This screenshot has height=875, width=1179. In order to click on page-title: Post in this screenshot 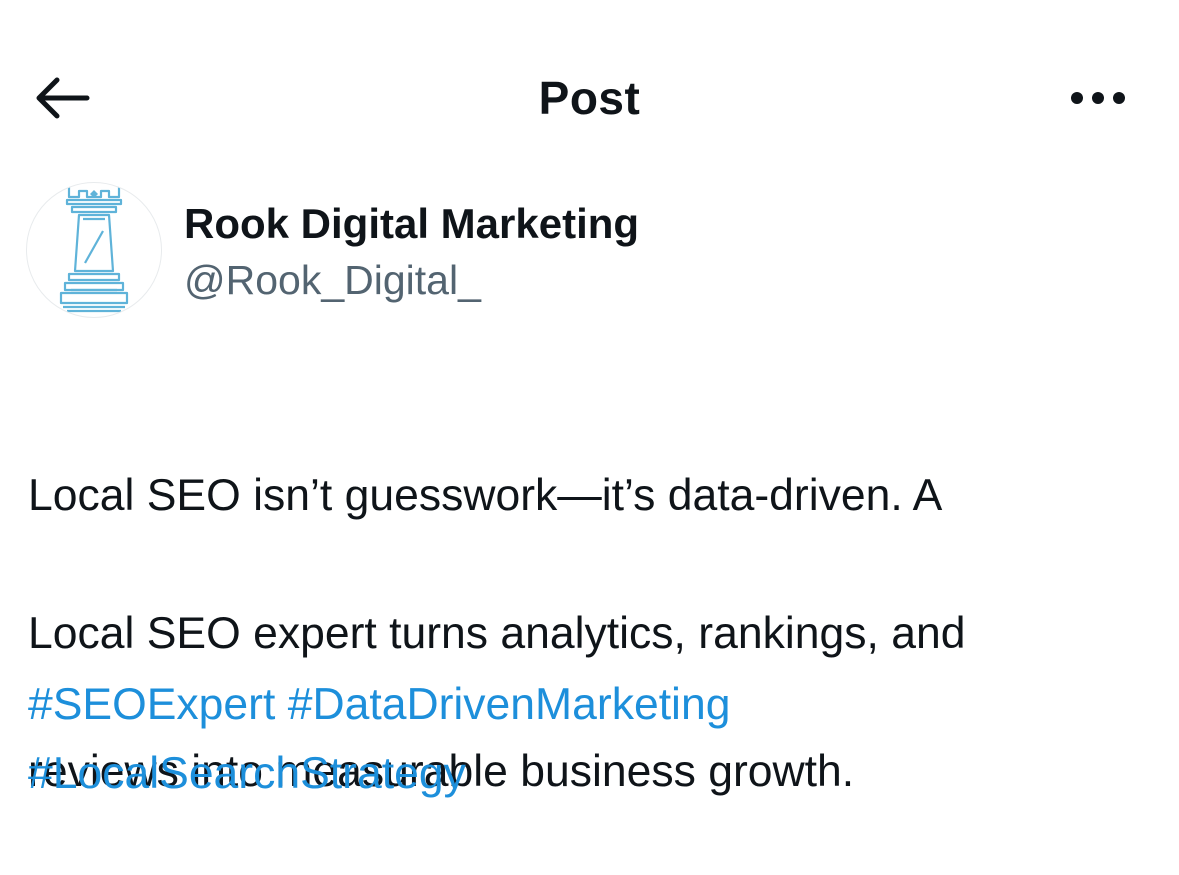, I will do `click(589, 98)`.